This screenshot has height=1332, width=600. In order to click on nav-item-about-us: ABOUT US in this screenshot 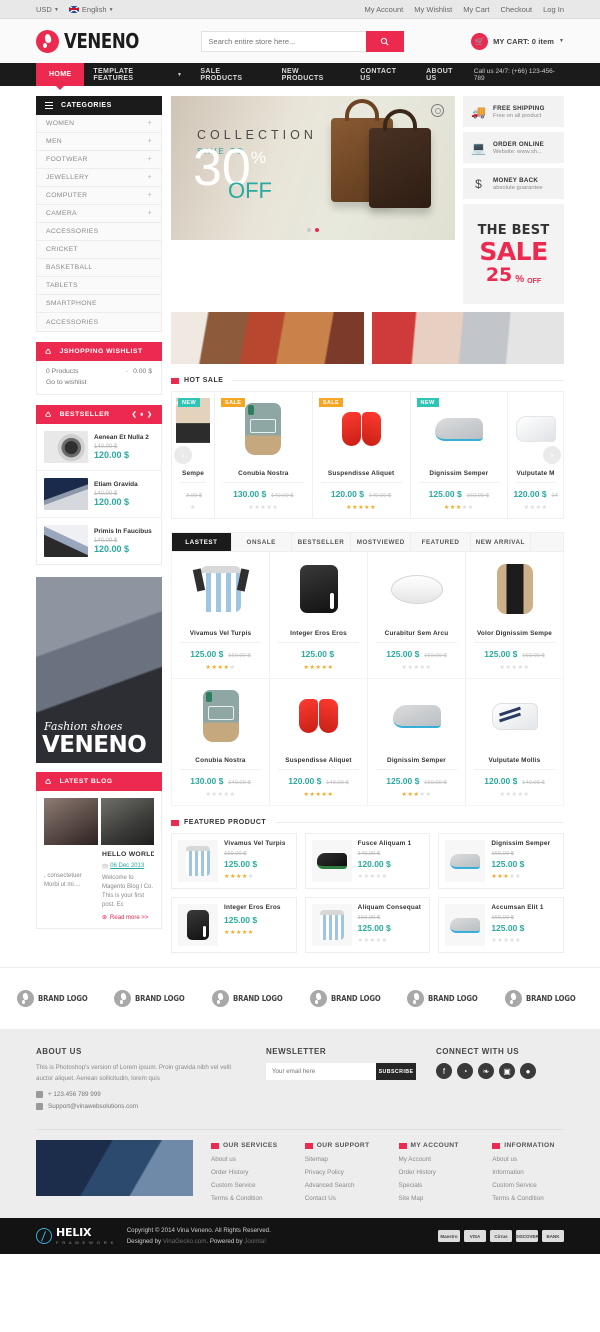, I will do `click(445, 74)`.